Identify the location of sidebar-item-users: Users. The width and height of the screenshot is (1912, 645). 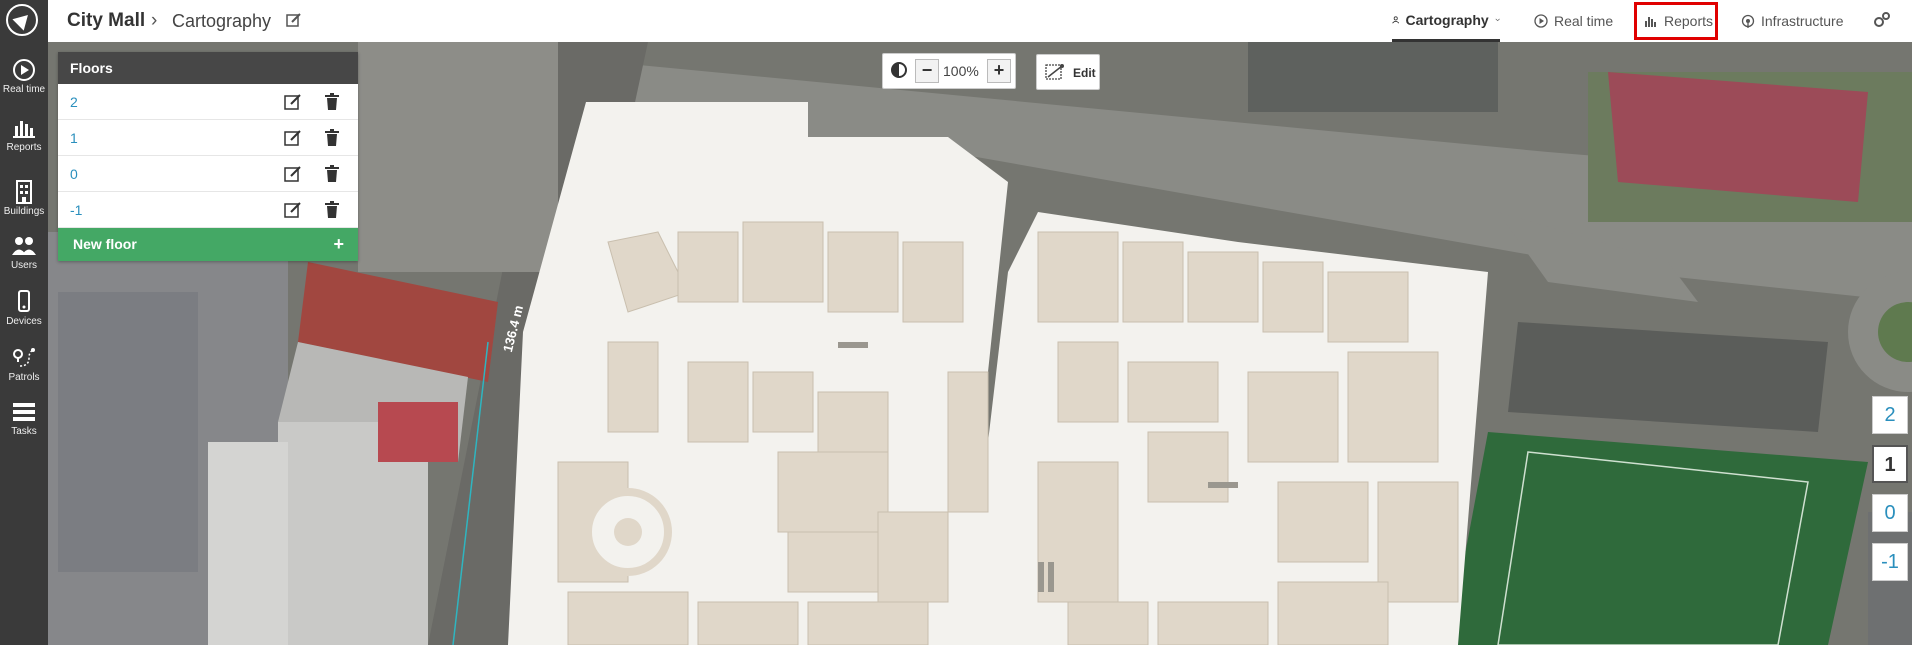
(24, 252).